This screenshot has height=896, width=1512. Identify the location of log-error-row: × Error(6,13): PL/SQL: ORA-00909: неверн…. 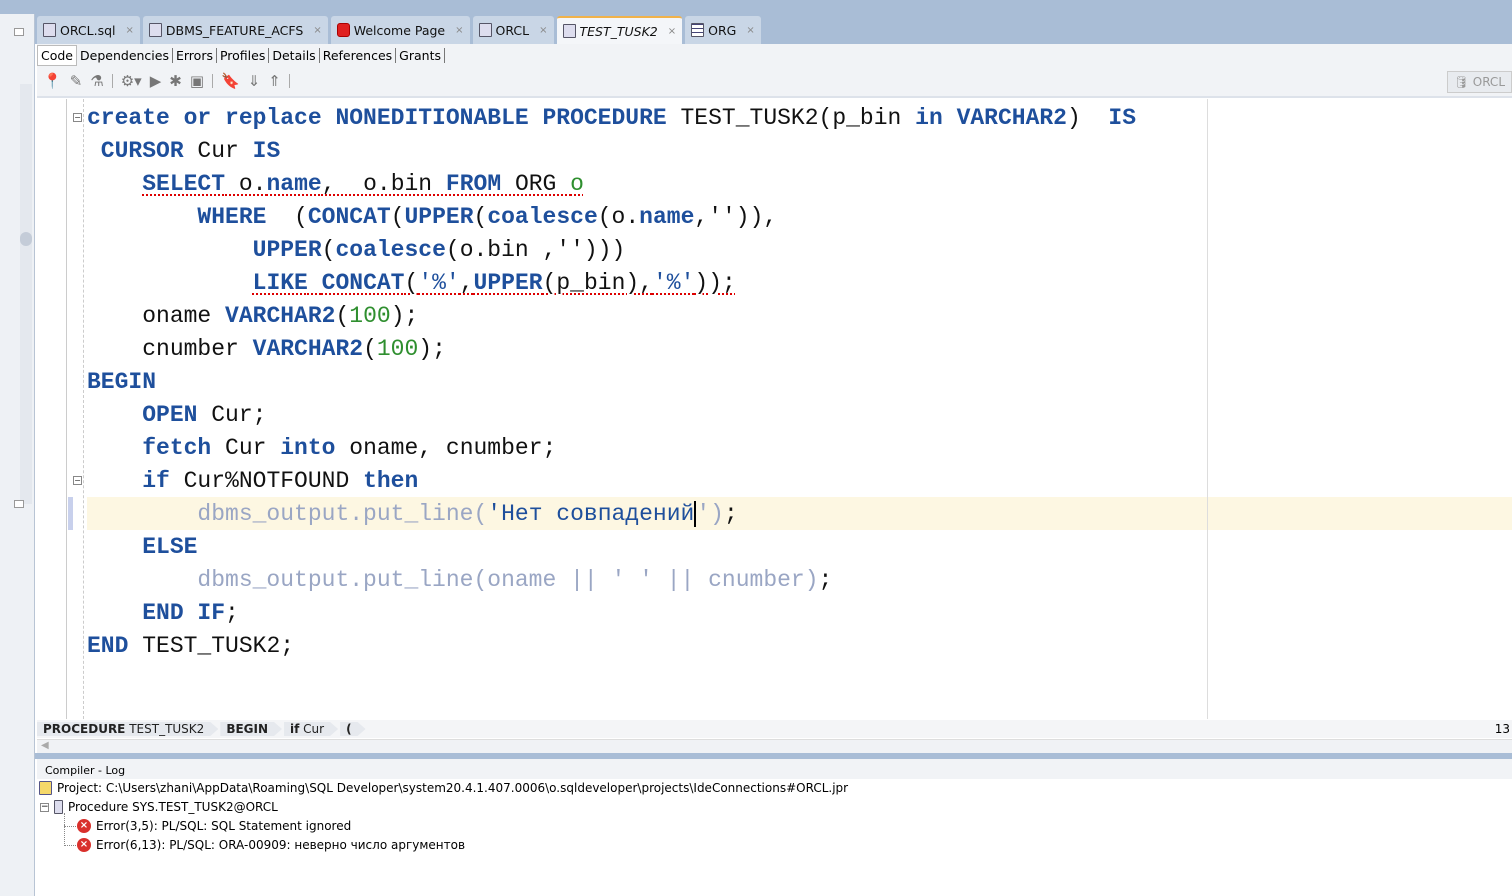
(271, 845).